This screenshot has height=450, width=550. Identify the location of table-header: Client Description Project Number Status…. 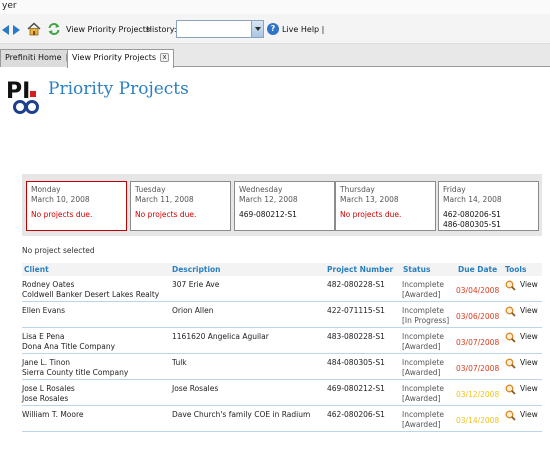
(282, 269).